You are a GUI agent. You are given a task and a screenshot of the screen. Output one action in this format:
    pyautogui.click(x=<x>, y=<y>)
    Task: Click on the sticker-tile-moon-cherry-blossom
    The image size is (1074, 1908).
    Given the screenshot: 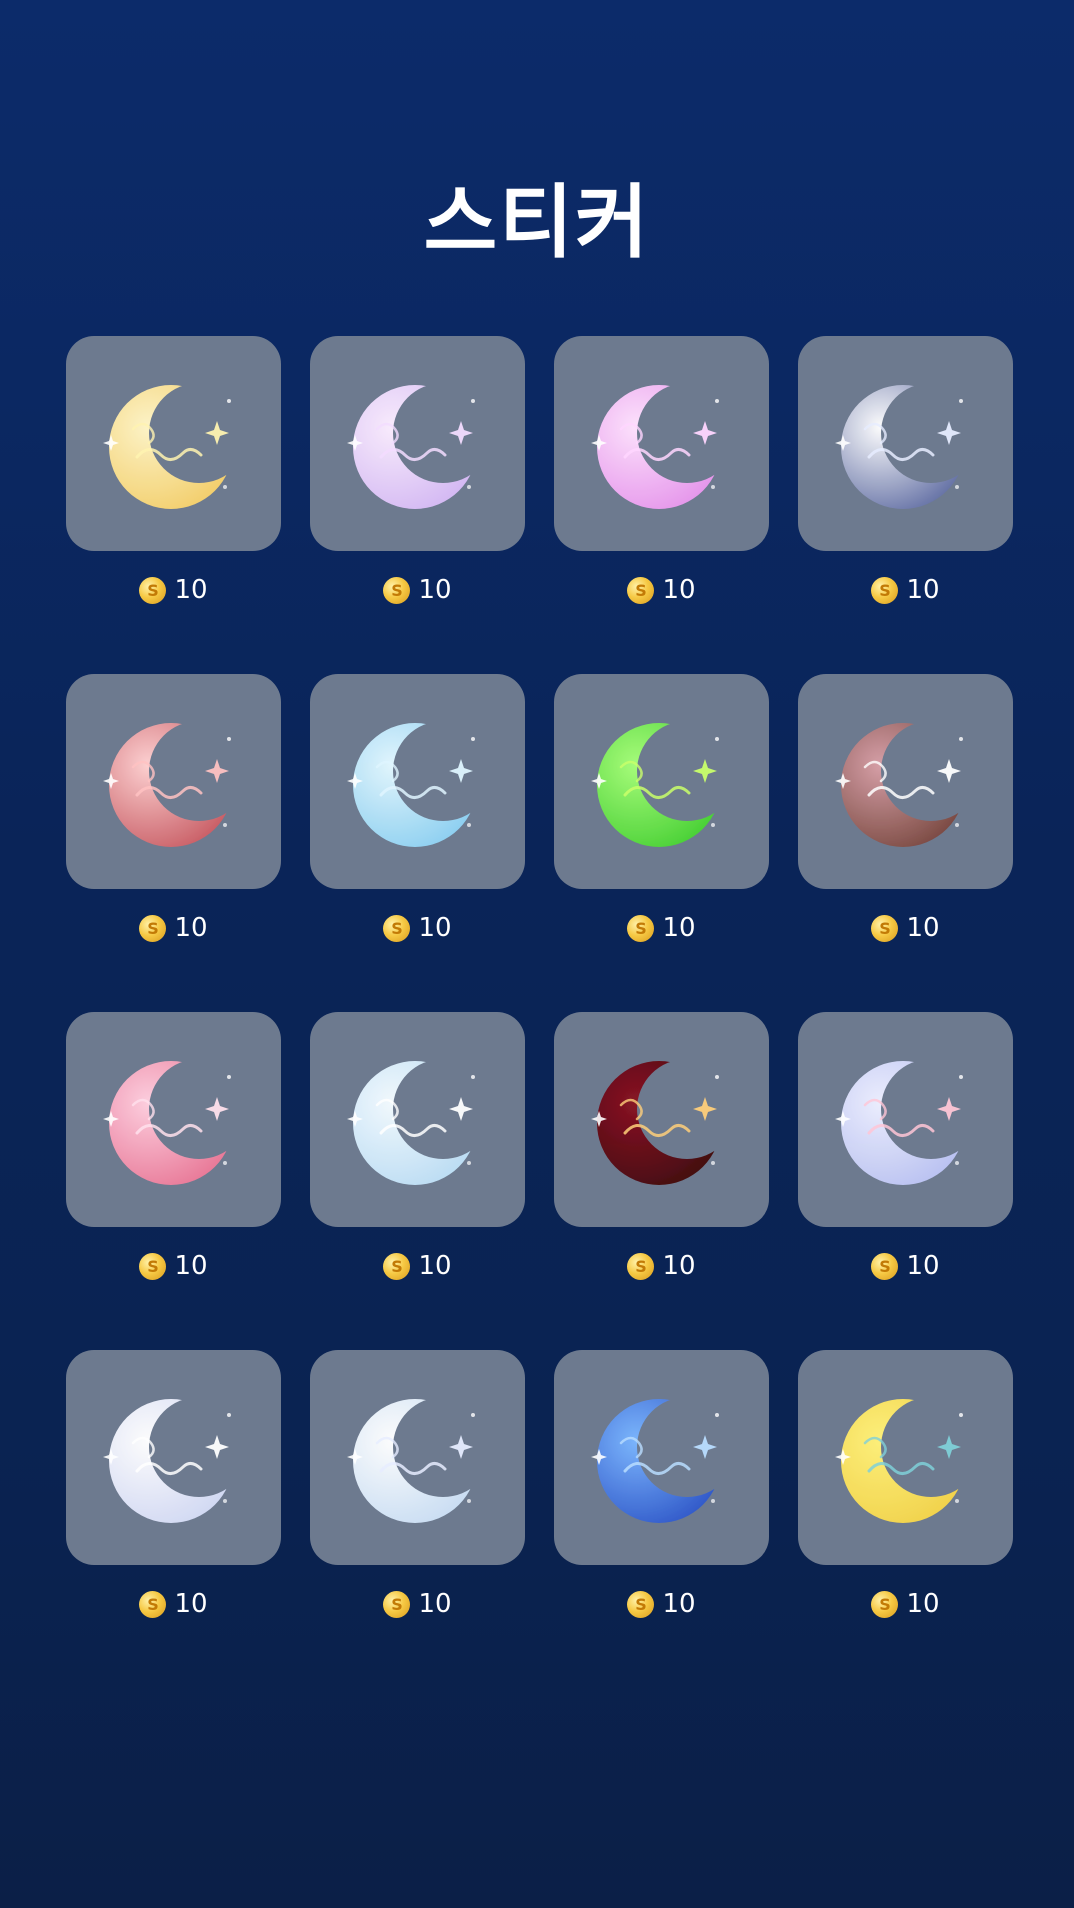 What is the action you would take?
    pyautogui.click(x=905, y=1119)
    